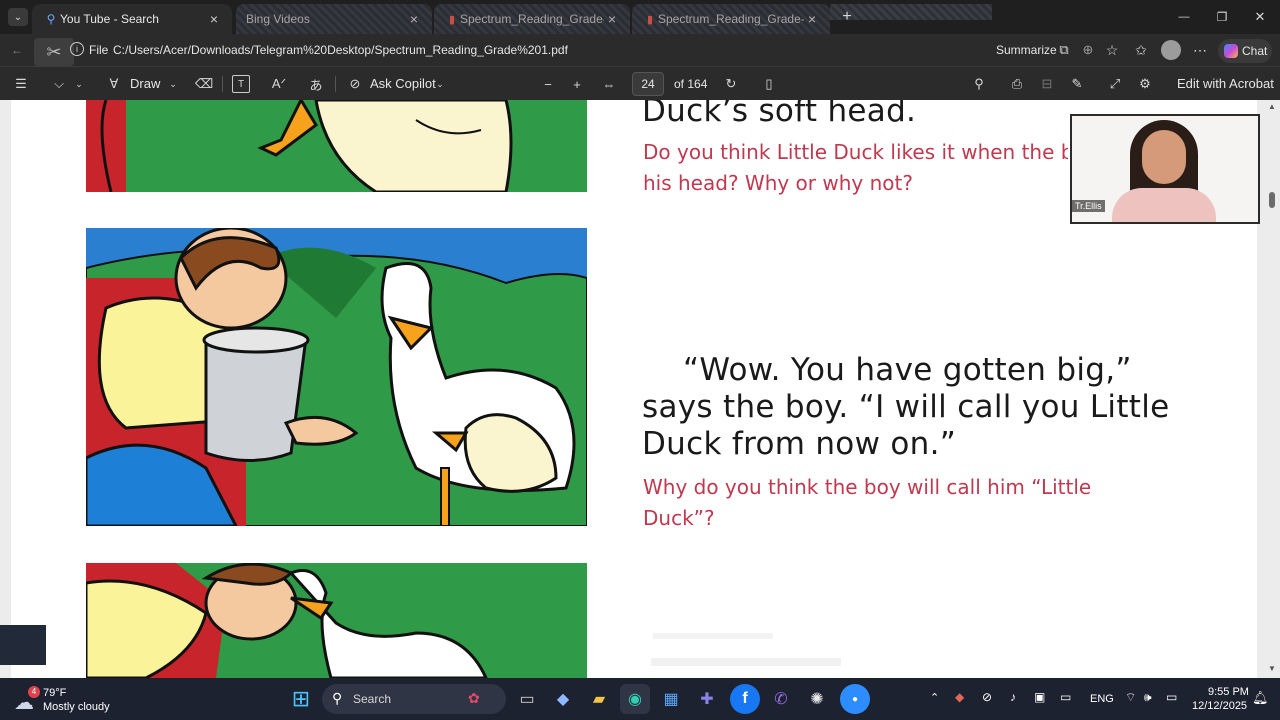 This screenshot has height=720, width=1280. I want to click on zoom-app-icon: ●, so click(855, 699).